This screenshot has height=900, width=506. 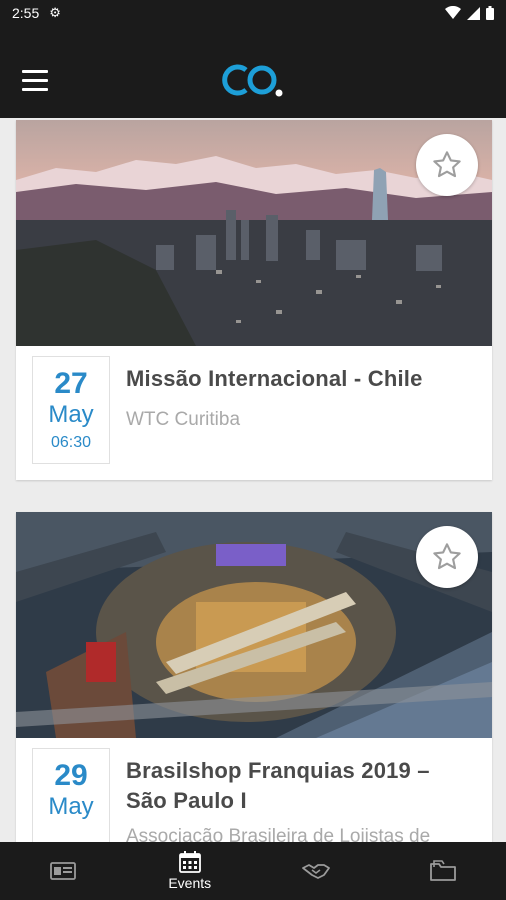 I want to click on calendar-icon, so click(x=189, y=862).